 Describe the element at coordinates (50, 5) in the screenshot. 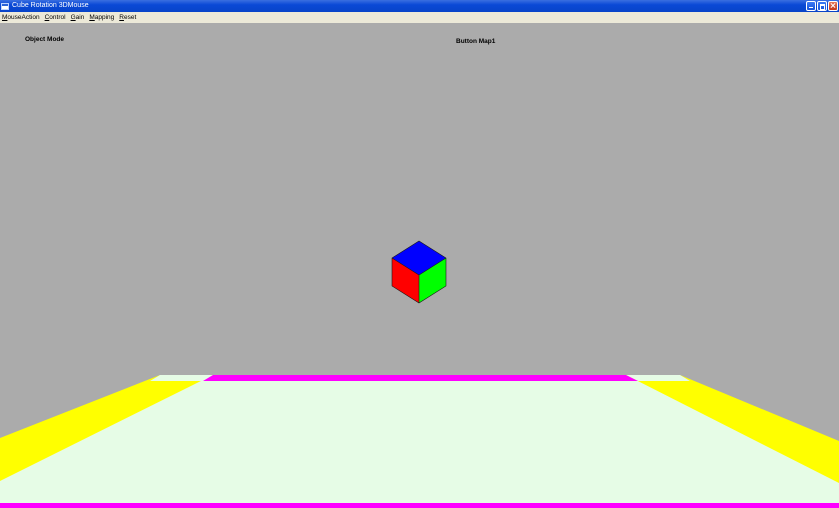

I see `window-title: Cube Rotation 3DMouse` at that location.